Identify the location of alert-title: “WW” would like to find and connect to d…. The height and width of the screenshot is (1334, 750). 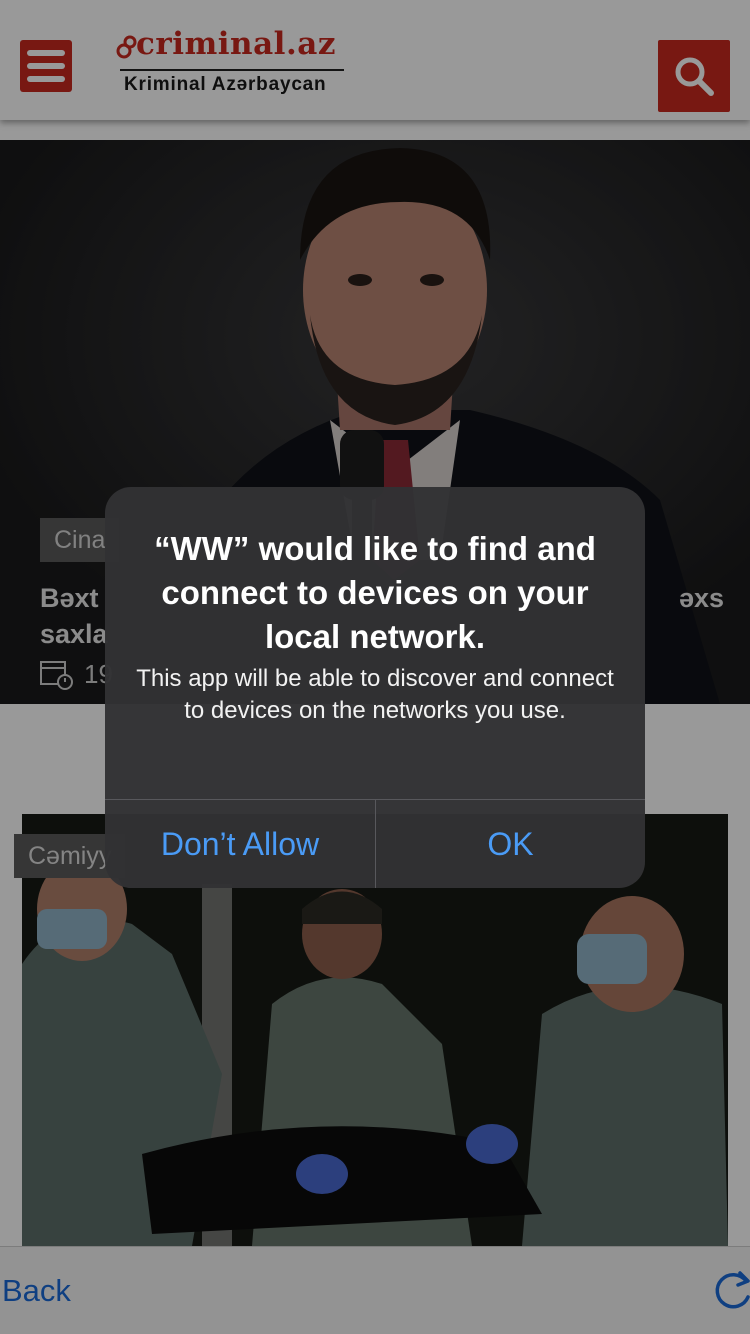
(375, 592).